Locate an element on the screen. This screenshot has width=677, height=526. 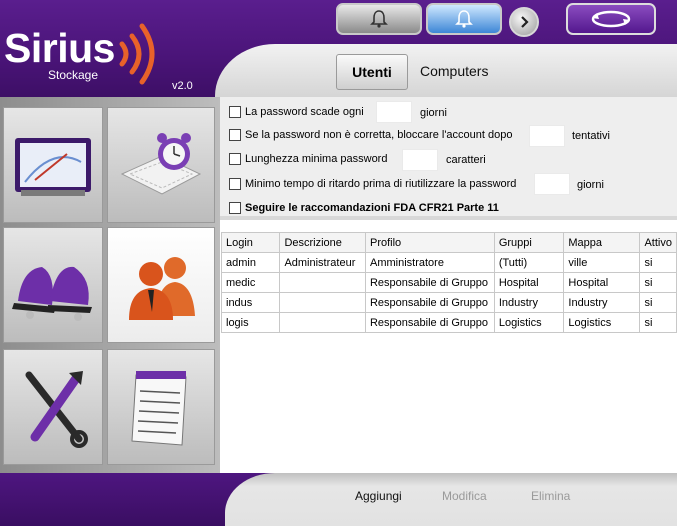
column-header: Descrizione is located at coordinates (322, 242).